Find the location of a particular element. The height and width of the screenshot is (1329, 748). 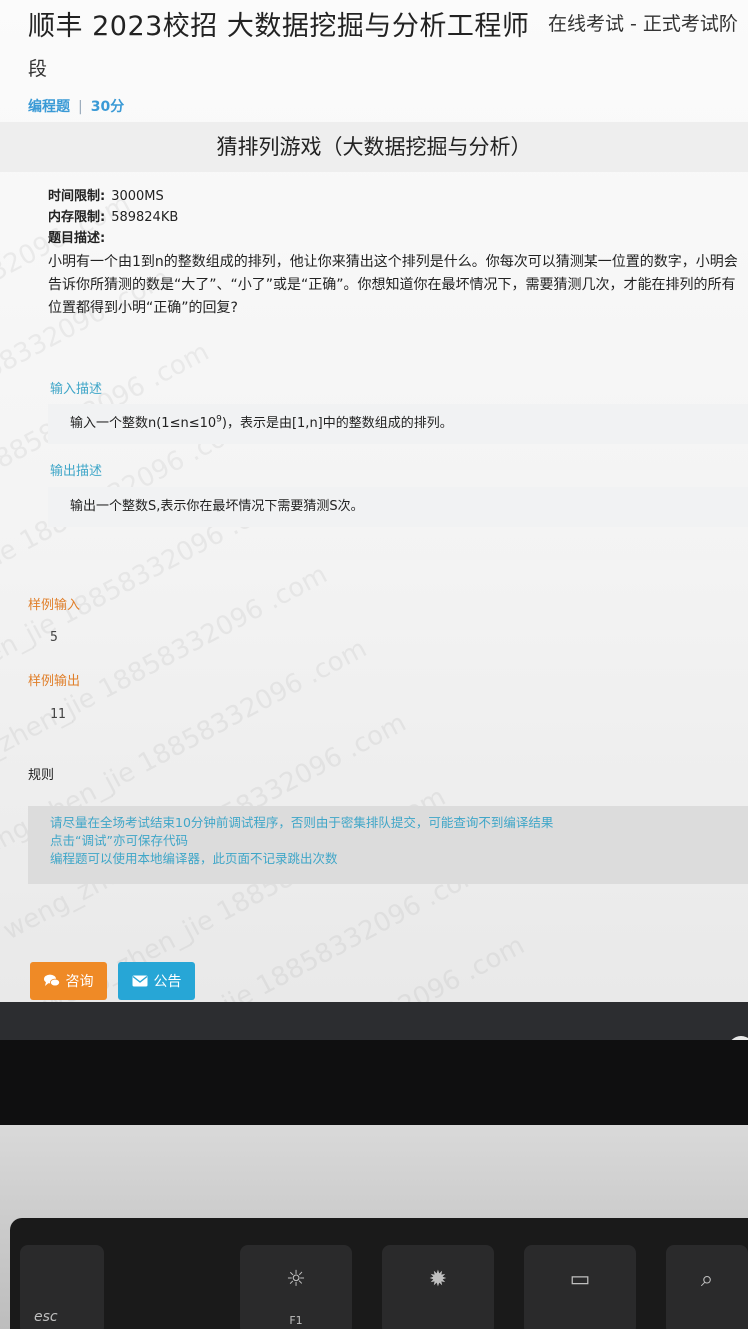

output-description-label: 输出描述 is located at coordinates (76, 471).